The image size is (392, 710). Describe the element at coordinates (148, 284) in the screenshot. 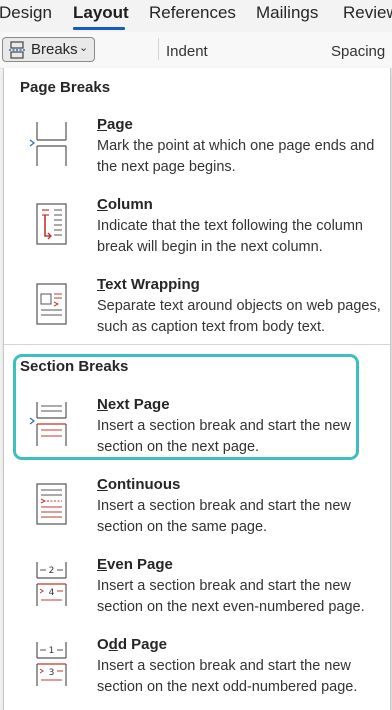

I see `menu-item-title: Text Wrapping` at that location.